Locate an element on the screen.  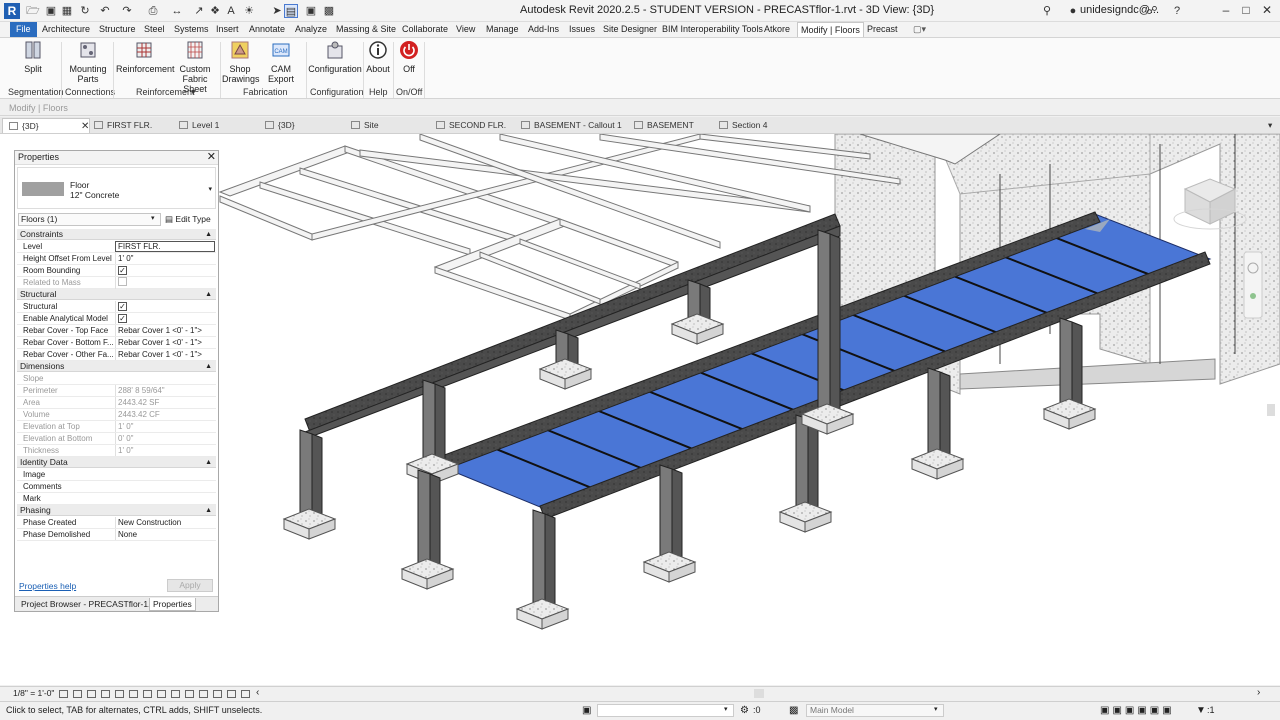
tab-manage: Manage is located at coordinates (502, 29).